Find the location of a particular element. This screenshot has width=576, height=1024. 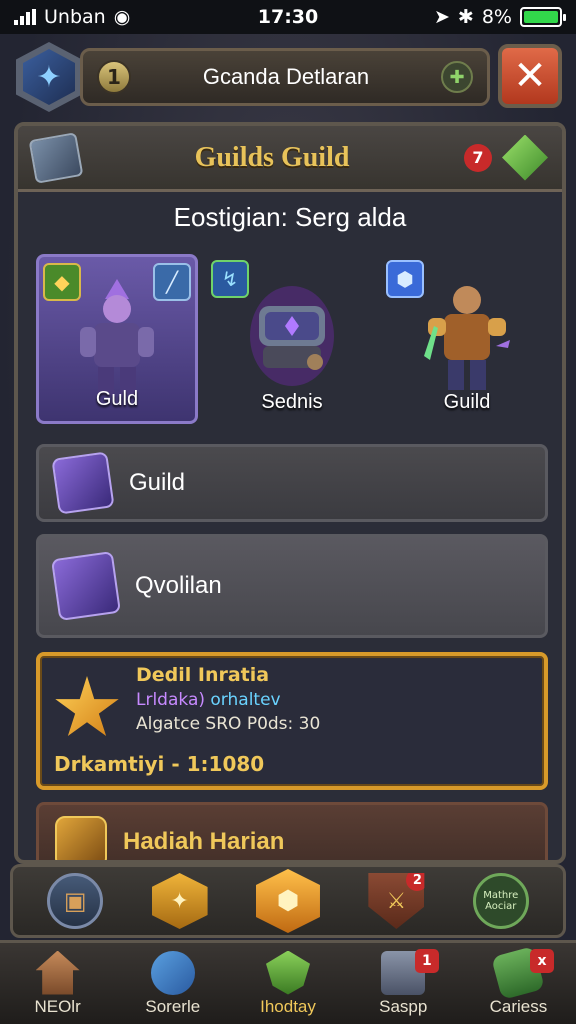

chest-icon is located at coordinates (56, 157).